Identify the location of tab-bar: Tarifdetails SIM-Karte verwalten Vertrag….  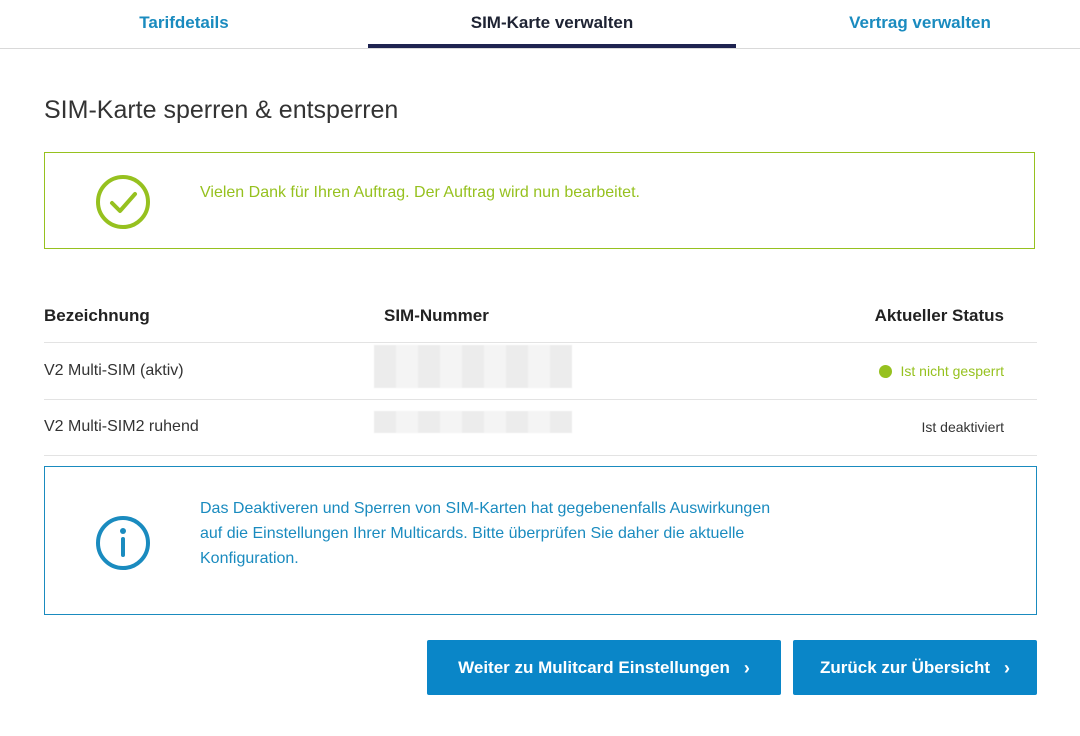
(540, 24).